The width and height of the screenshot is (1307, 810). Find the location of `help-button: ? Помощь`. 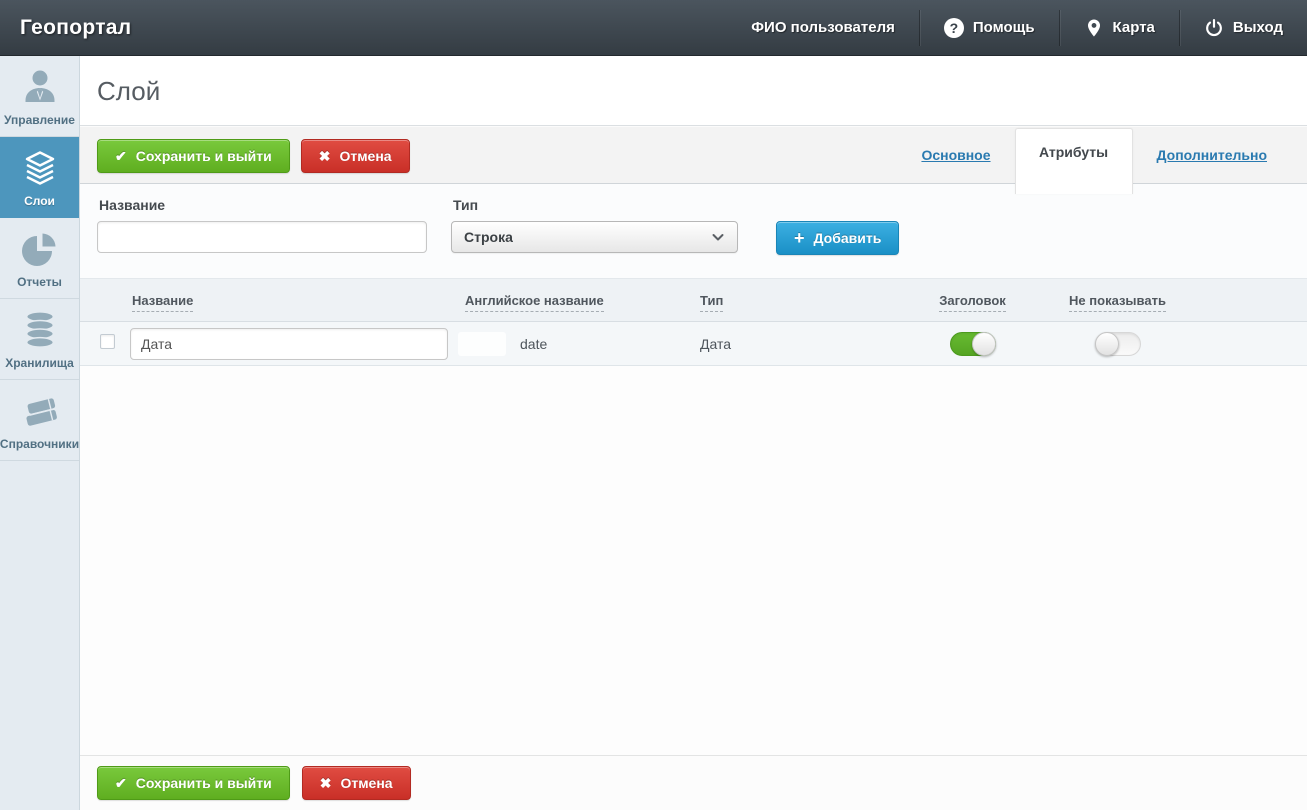

help-button: ? Помощь is located at coordinates (989, 27).